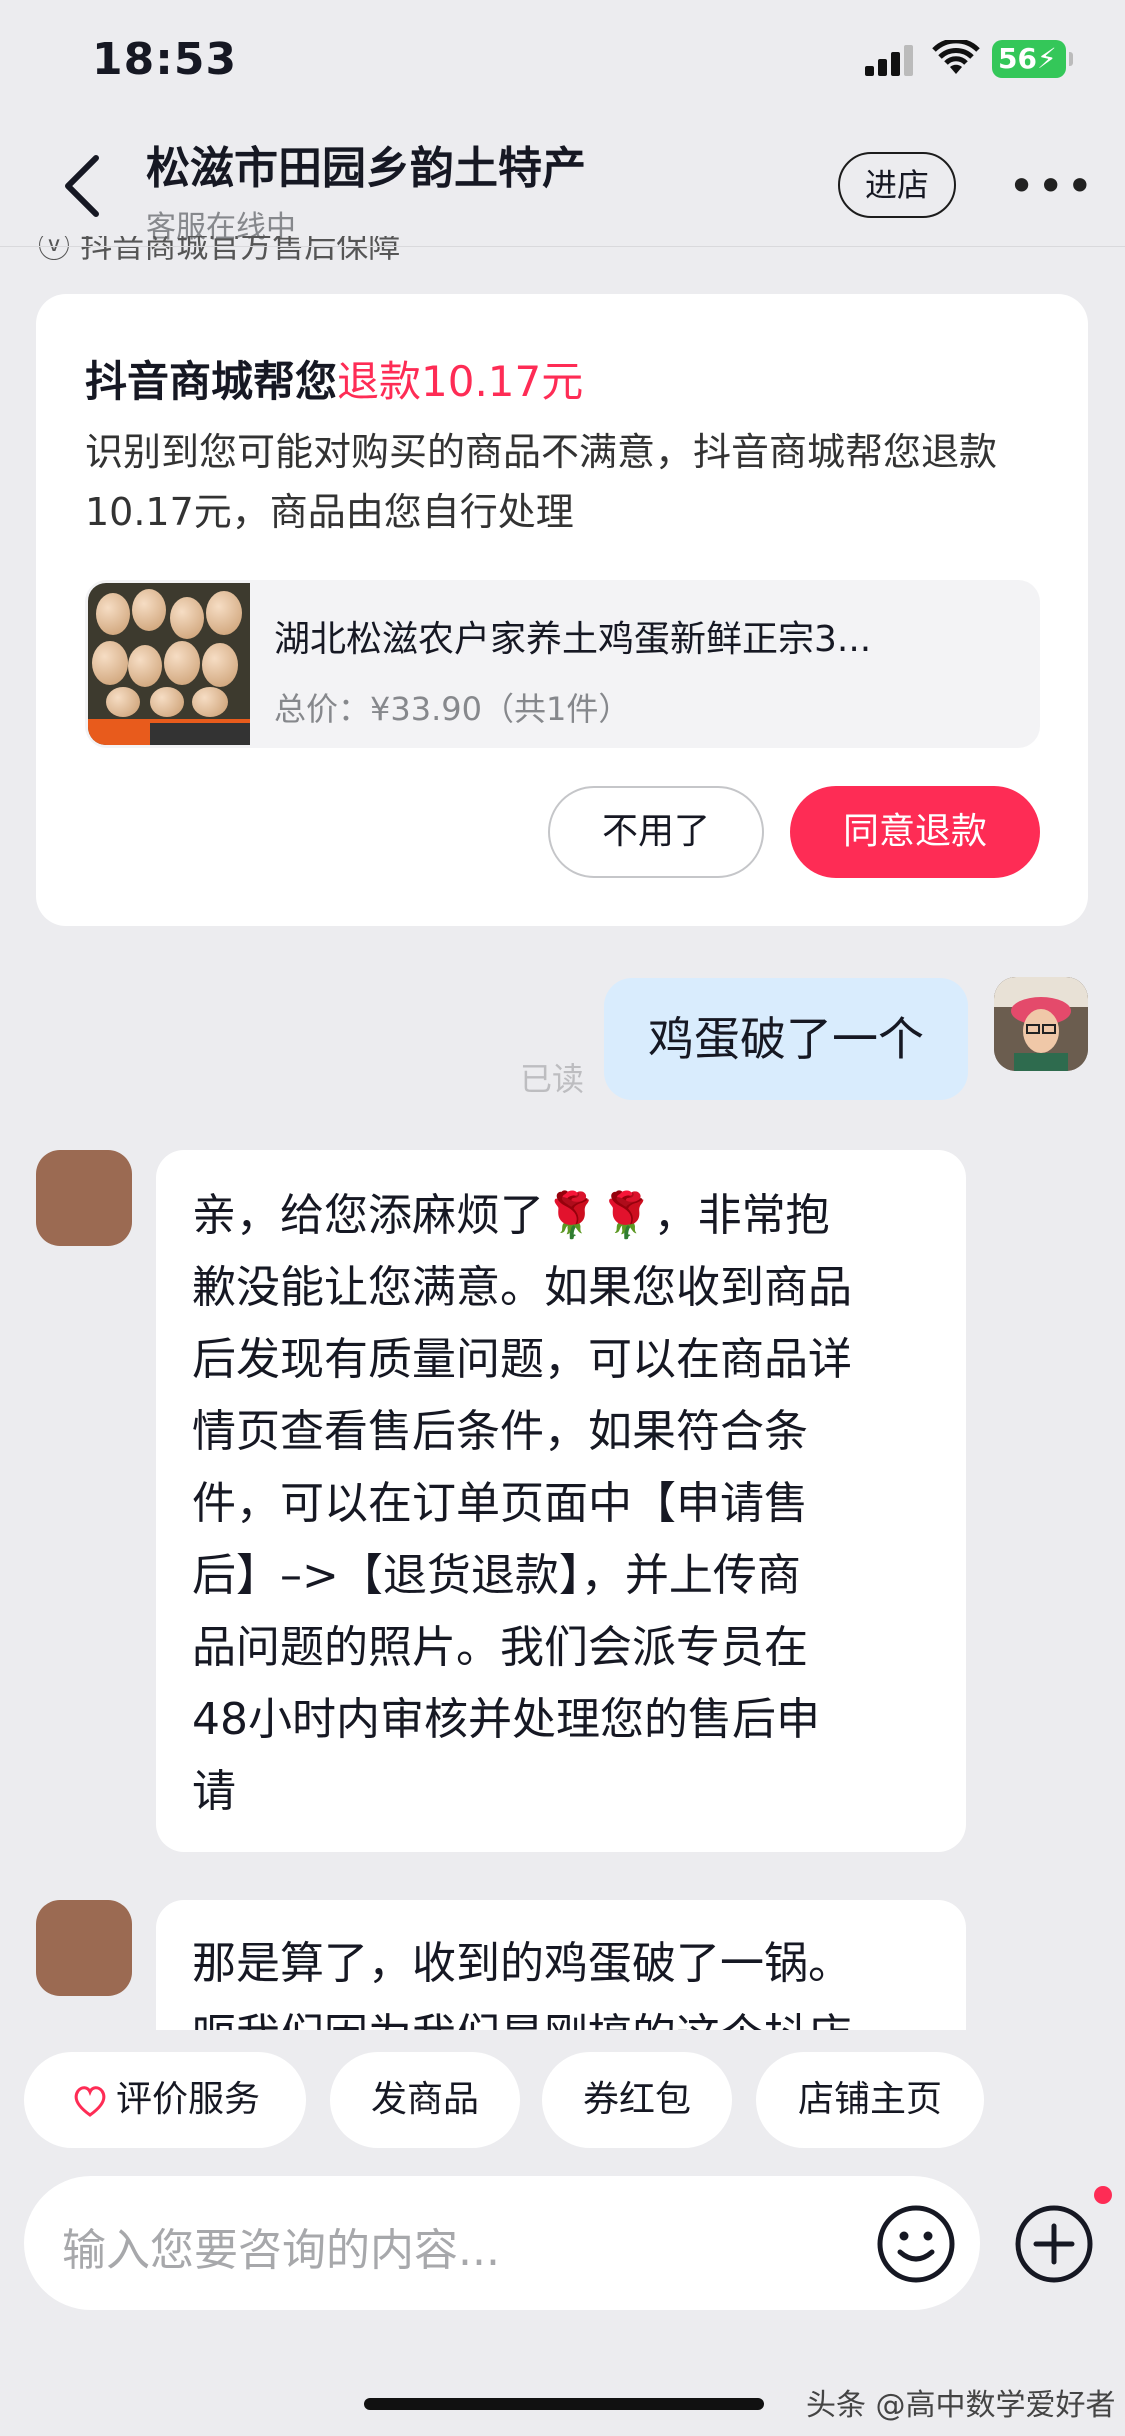 The image size is (1125, 2436). What do you see at coordinates (522, 1963) in the screenshot?
I see `message-line: 那是算了，收到的鸡蛋破了一锅。` at bounding box center [522, 1963].